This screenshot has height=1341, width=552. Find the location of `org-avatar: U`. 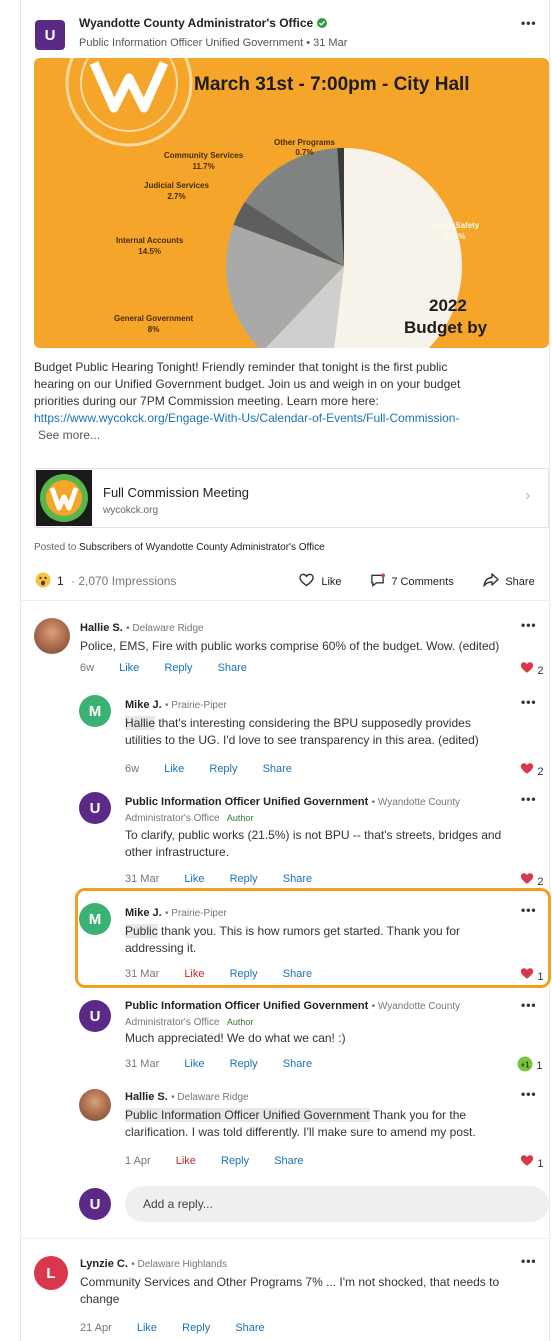

org-avatar: U is located at coordinates (50, 35).